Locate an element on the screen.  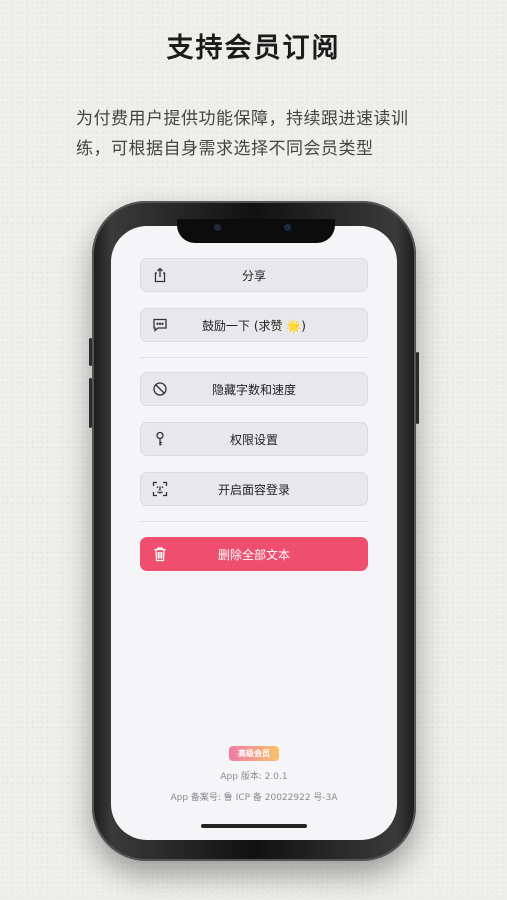
share-button: 分享 is located at coordinates (254, 275).